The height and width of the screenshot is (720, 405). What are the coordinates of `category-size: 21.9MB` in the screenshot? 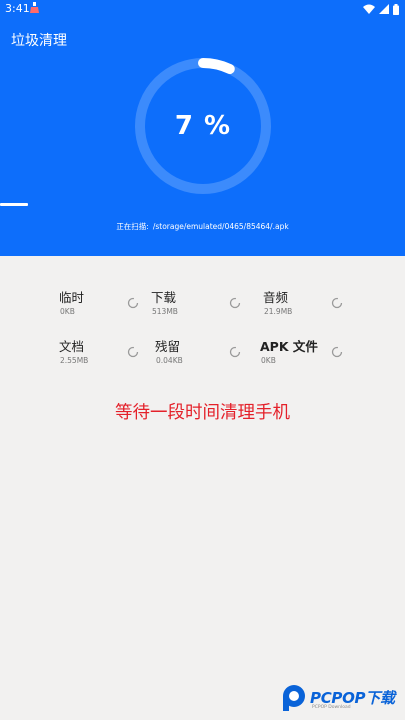 It's located at (278, 311).